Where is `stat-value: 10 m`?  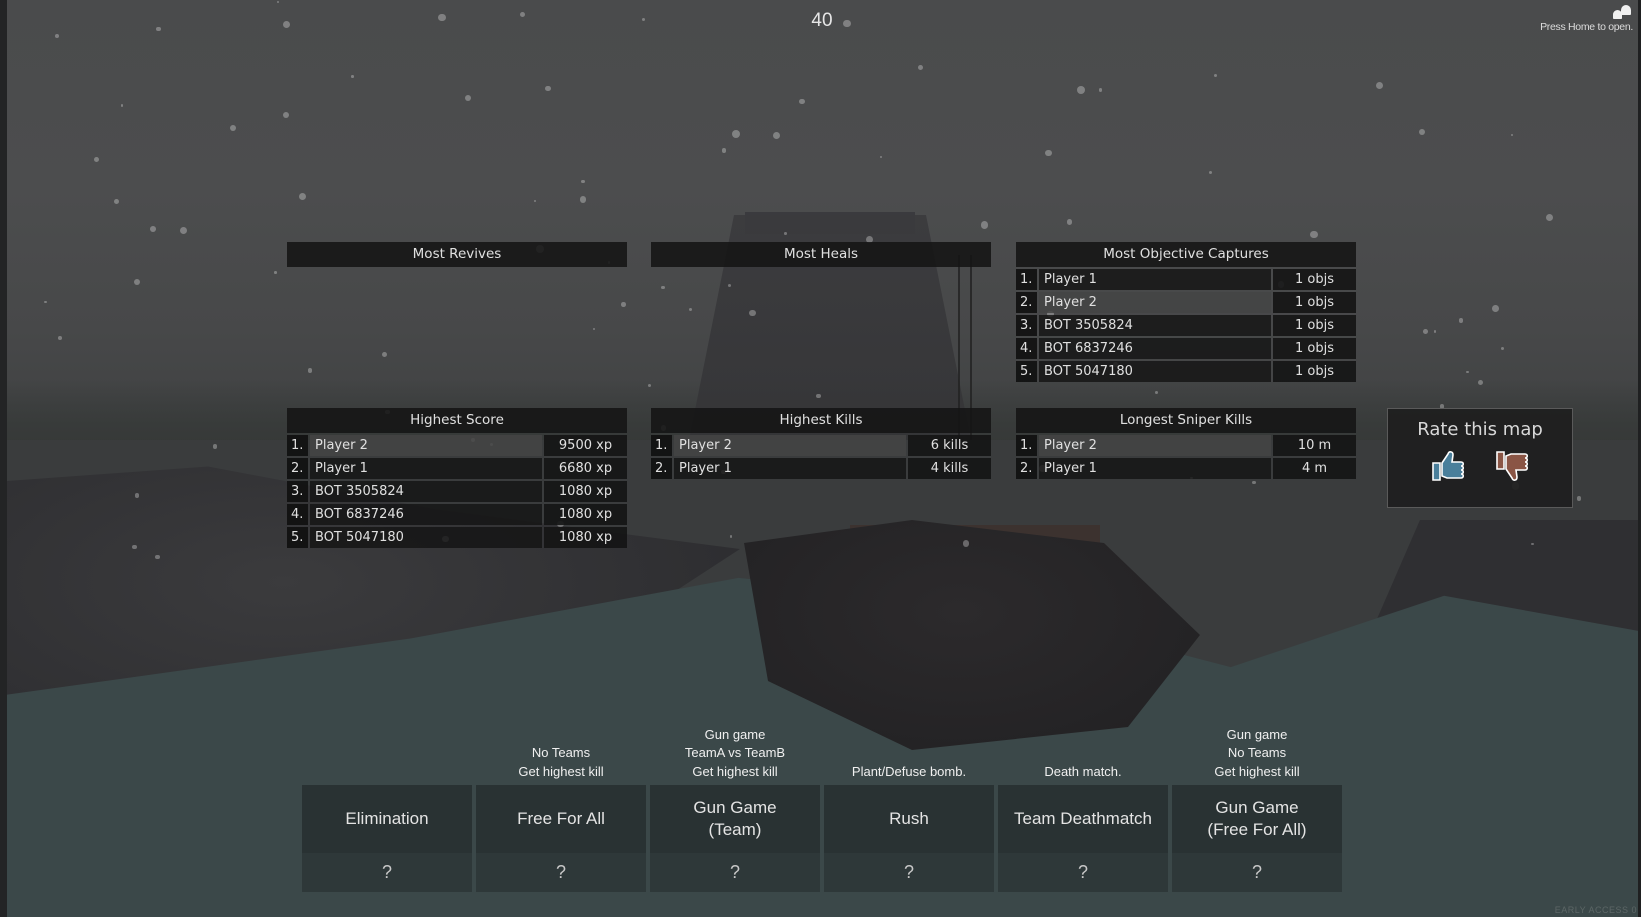 stat-value: 10 m is located at coordinates (1314, 445).